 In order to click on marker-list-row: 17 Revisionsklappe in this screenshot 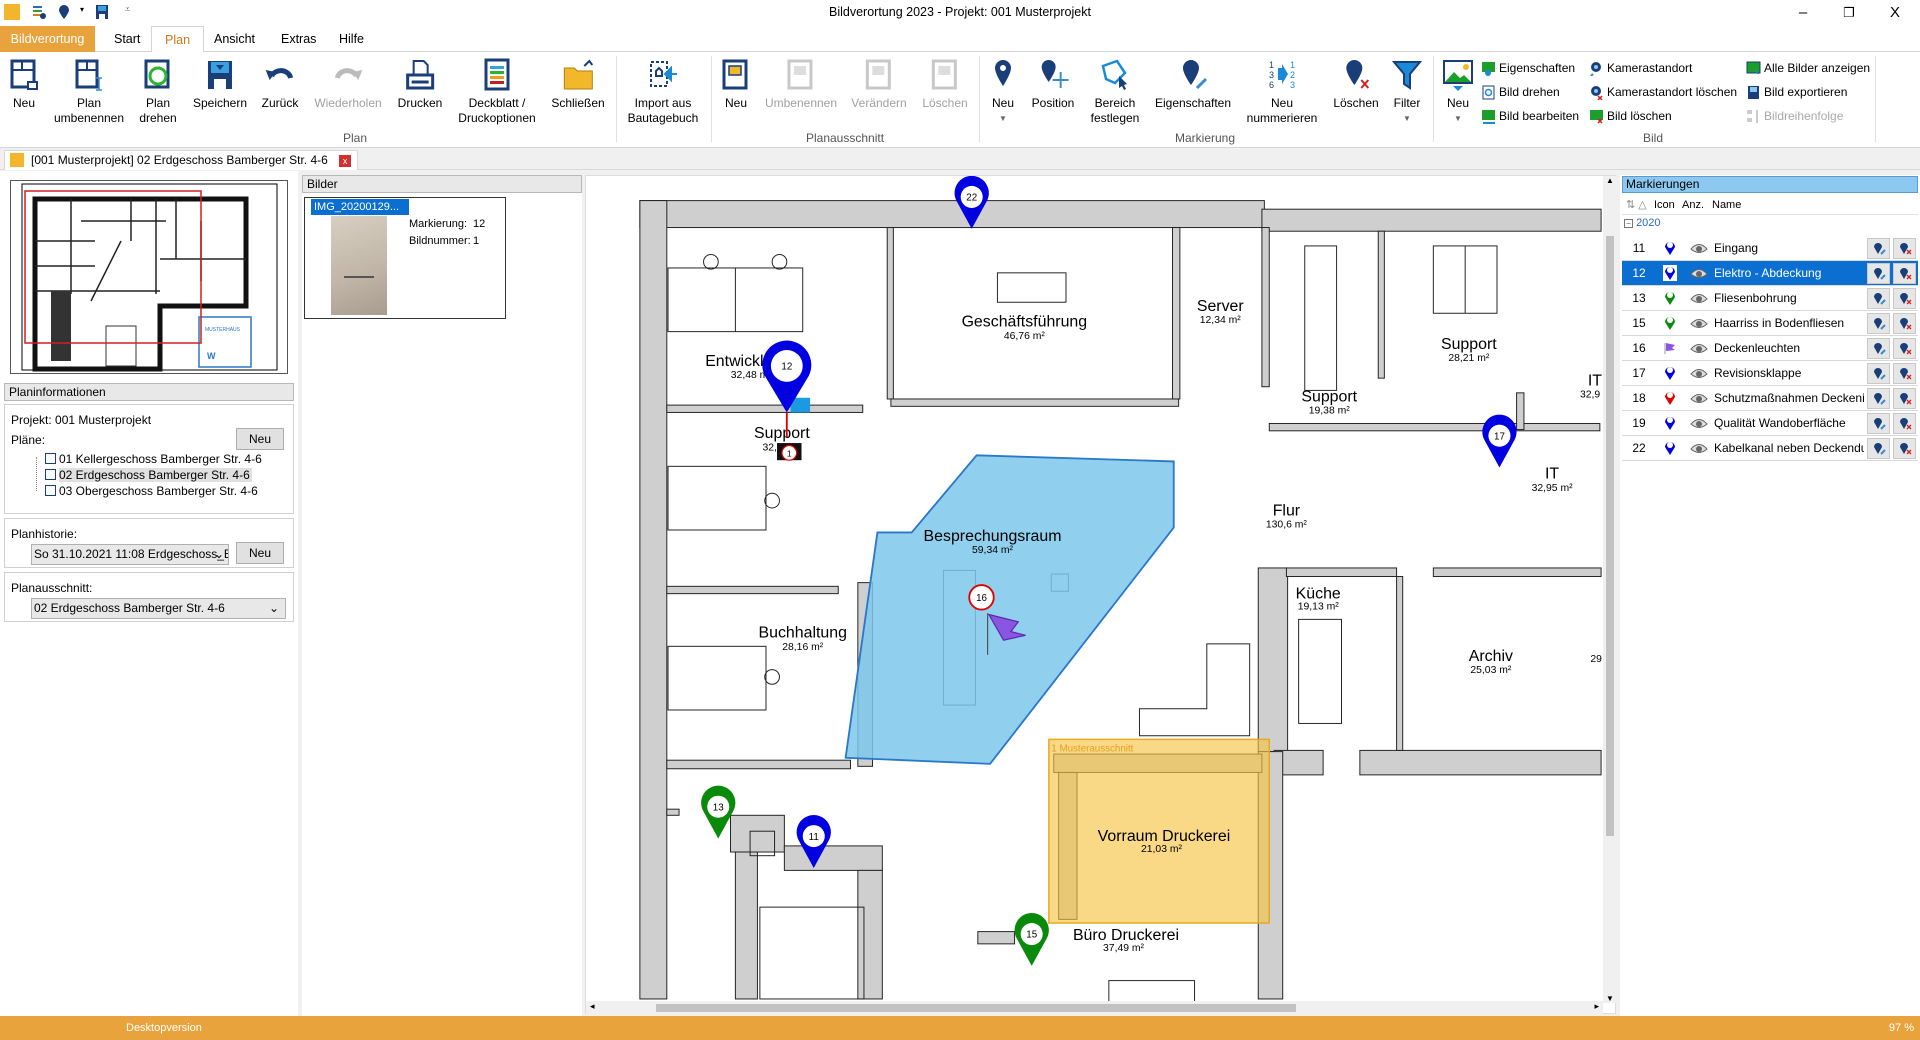, I will do `click(1770, 373)`.